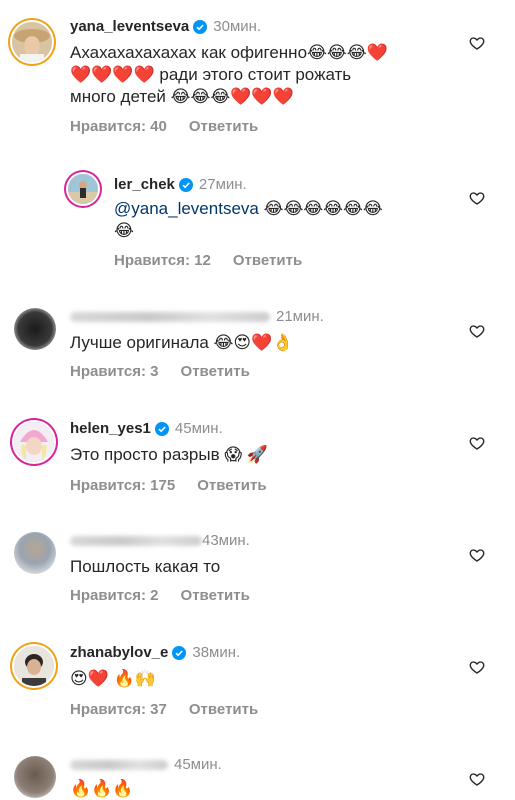 The image size is (515, 800). I want to click on avatar-blurred-light-icon, so click(35, 553).